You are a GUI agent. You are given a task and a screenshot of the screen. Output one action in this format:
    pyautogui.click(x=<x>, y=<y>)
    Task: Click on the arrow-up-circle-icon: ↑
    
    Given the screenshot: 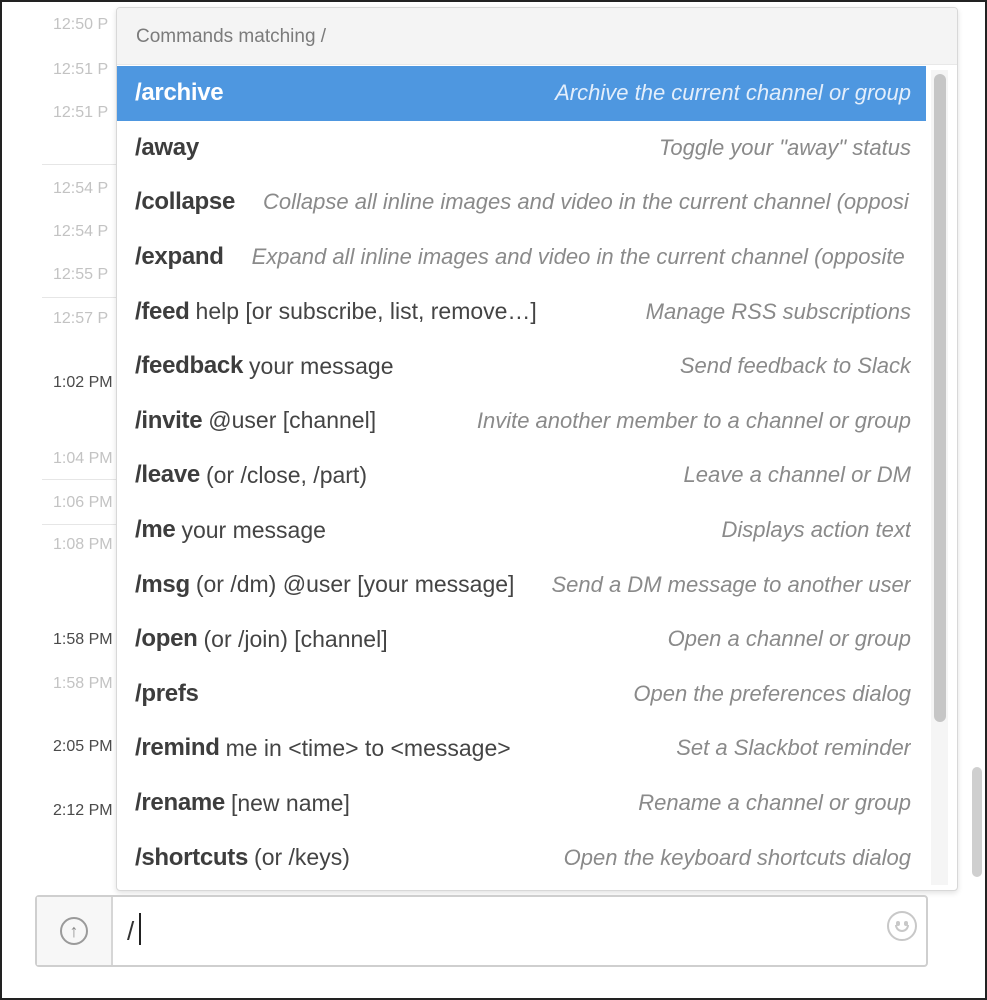 What is the action you would take?
    pyautogui.click(x=74, y=931)
    